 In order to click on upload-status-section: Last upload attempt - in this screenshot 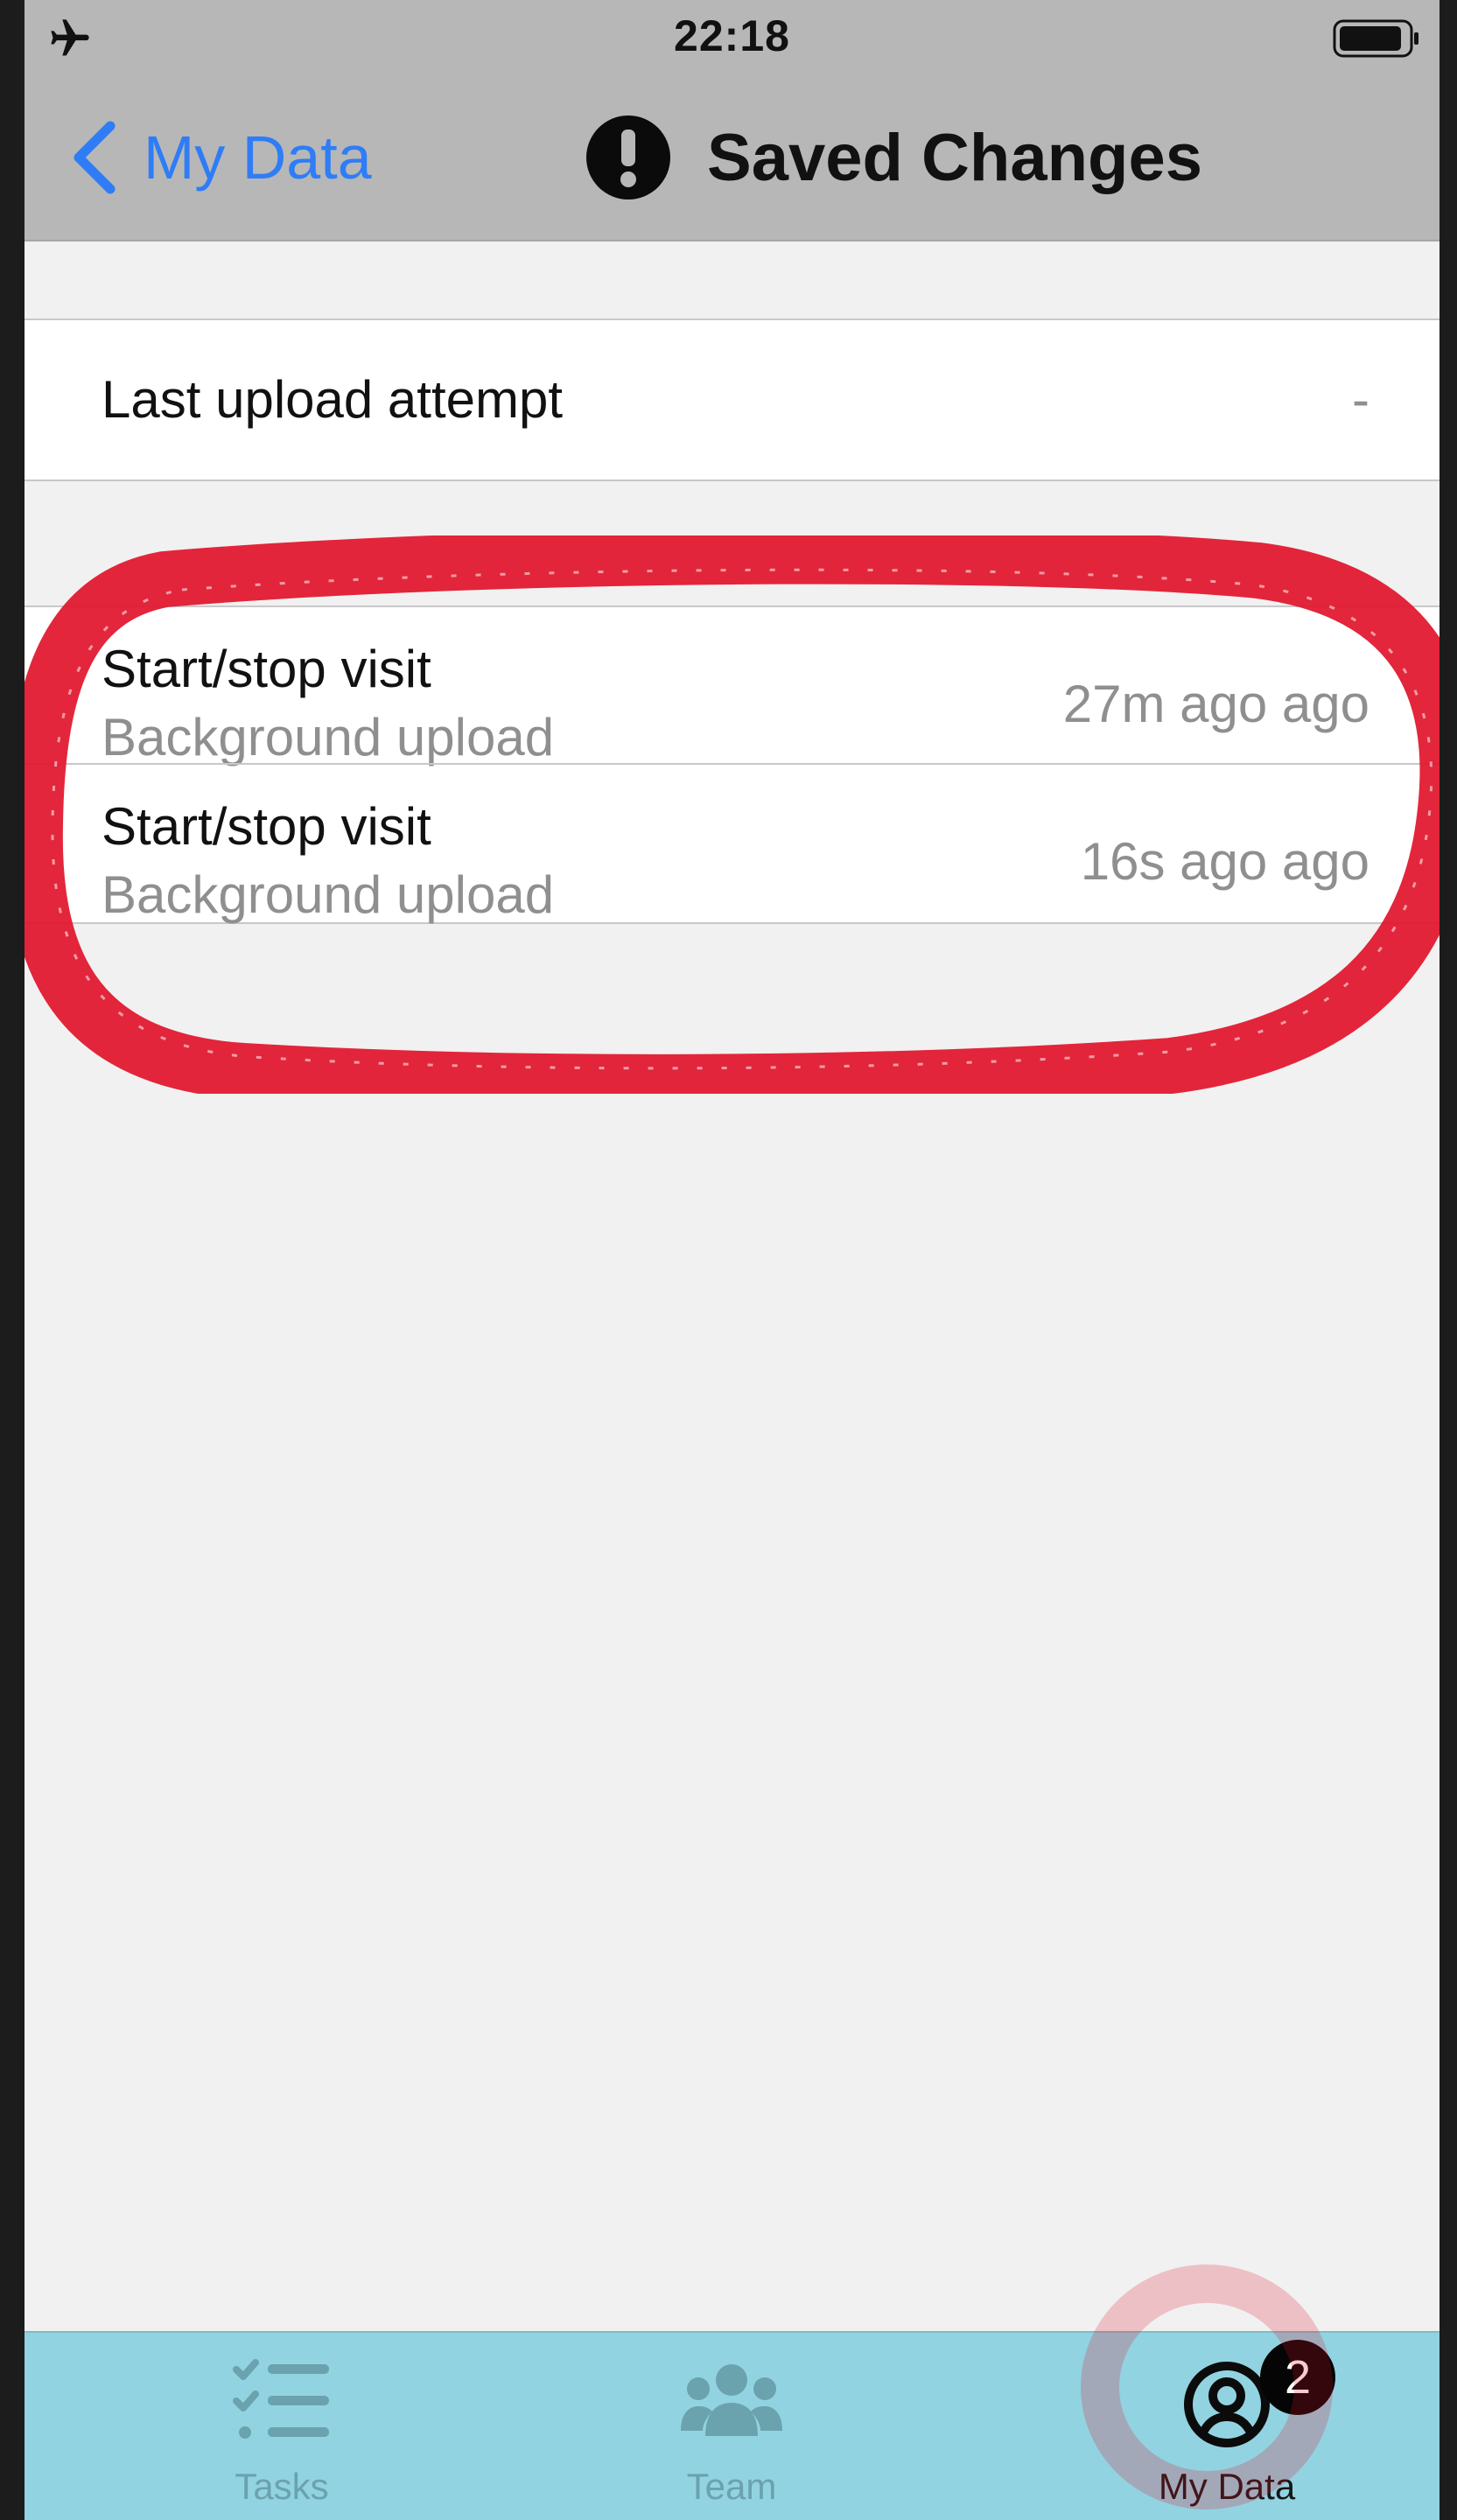, I will do `click(732, 399)`.